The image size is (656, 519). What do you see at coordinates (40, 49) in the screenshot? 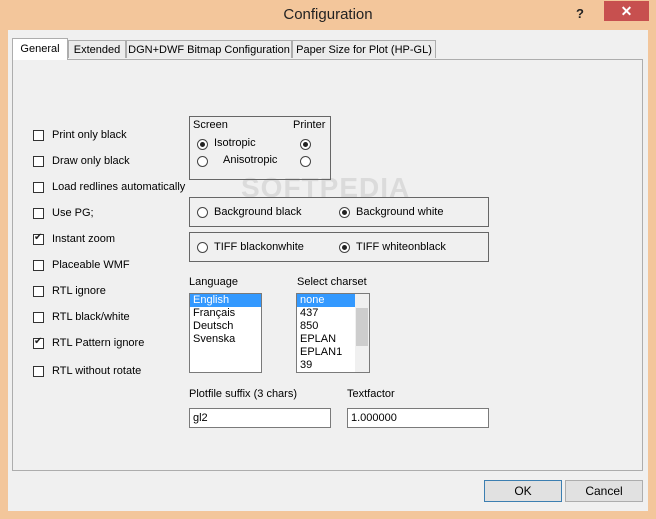
I see `tab-general: General` at bounding box center [40, 49].